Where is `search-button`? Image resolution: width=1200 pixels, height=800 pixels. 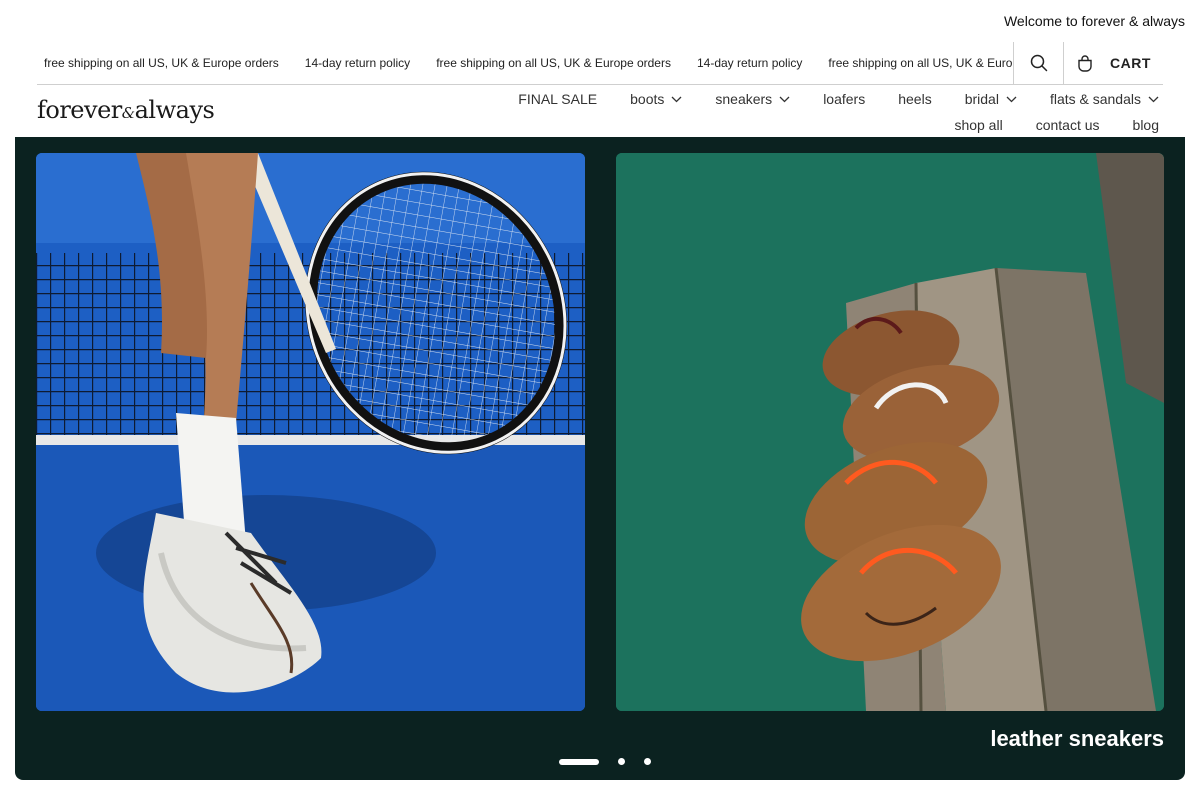 search-button is located at coordinates (1038, 63).